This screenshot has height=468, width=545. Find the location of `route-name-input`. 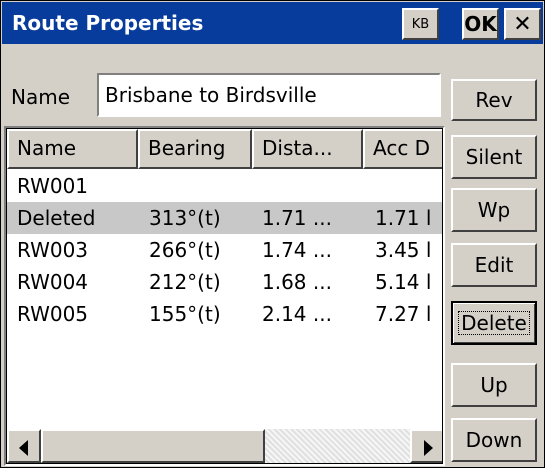

route-name-input is located at coordinates (269, 95).